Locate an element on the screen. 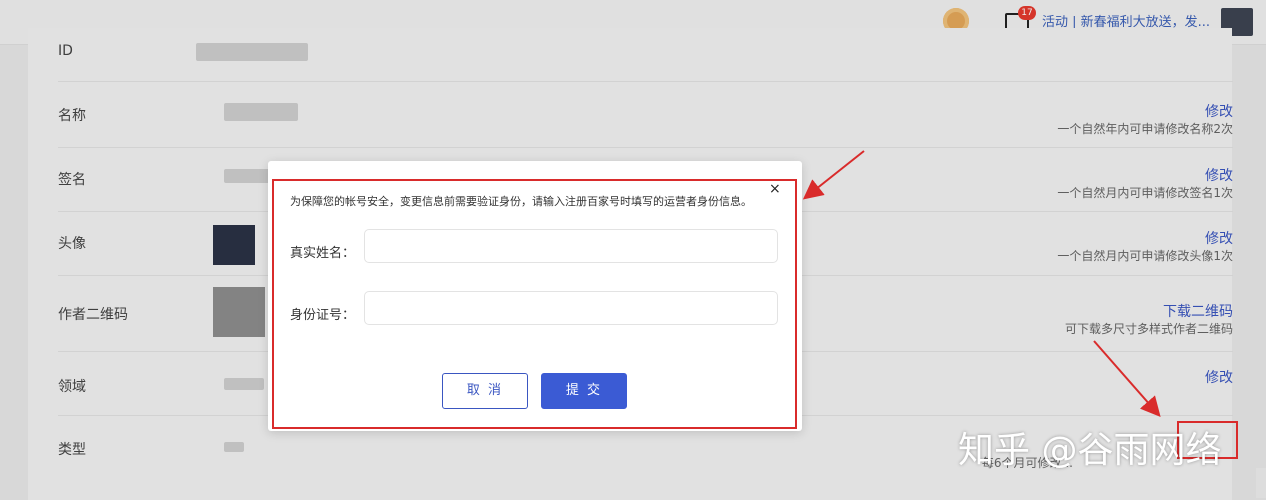 The height and width of the screenshot is (500, 1266). submit-button: 提 交 is located at coordinates (584, 391).